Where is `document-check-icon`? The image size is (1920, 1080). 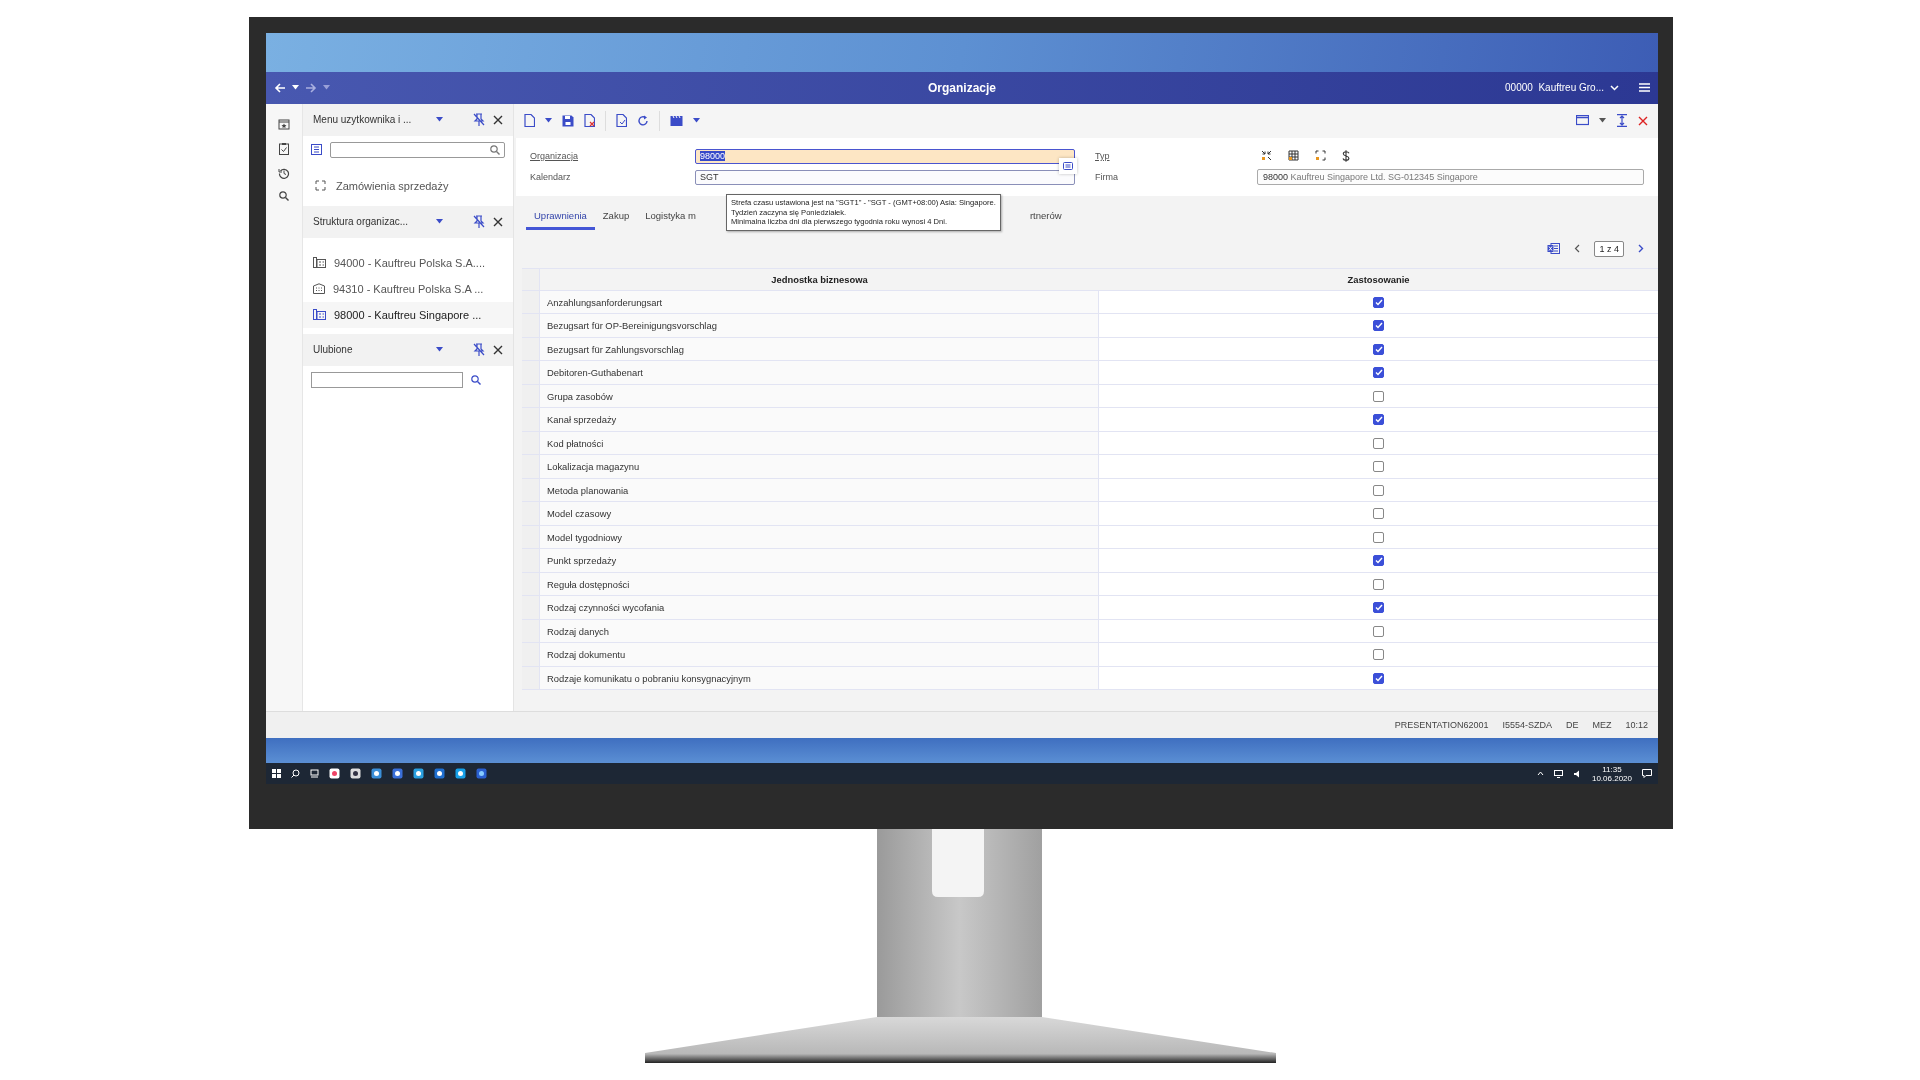 document-check-icon is located at coordinates (621, 121).